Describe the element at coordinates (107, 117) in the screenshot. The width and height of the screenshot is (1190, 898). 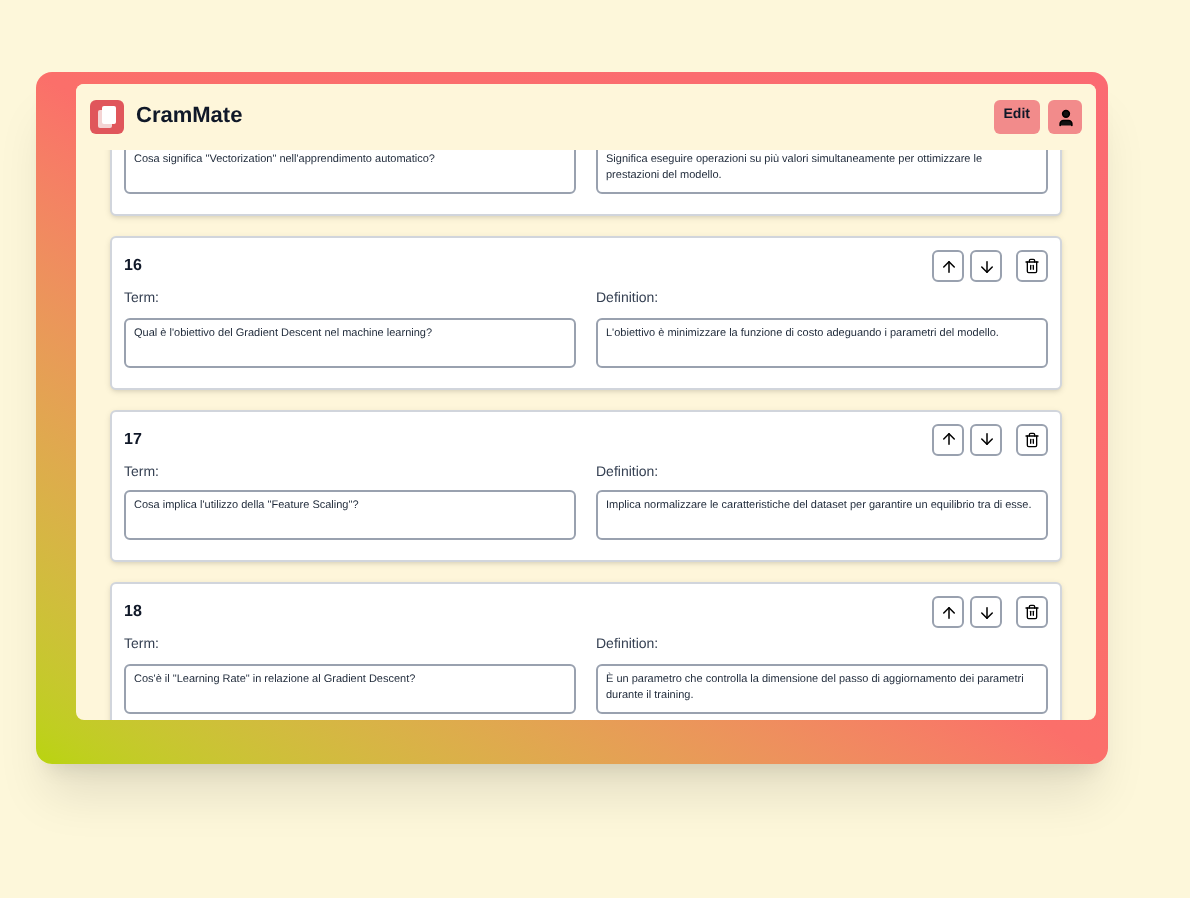
I see `cards-logo-icon` at that location.